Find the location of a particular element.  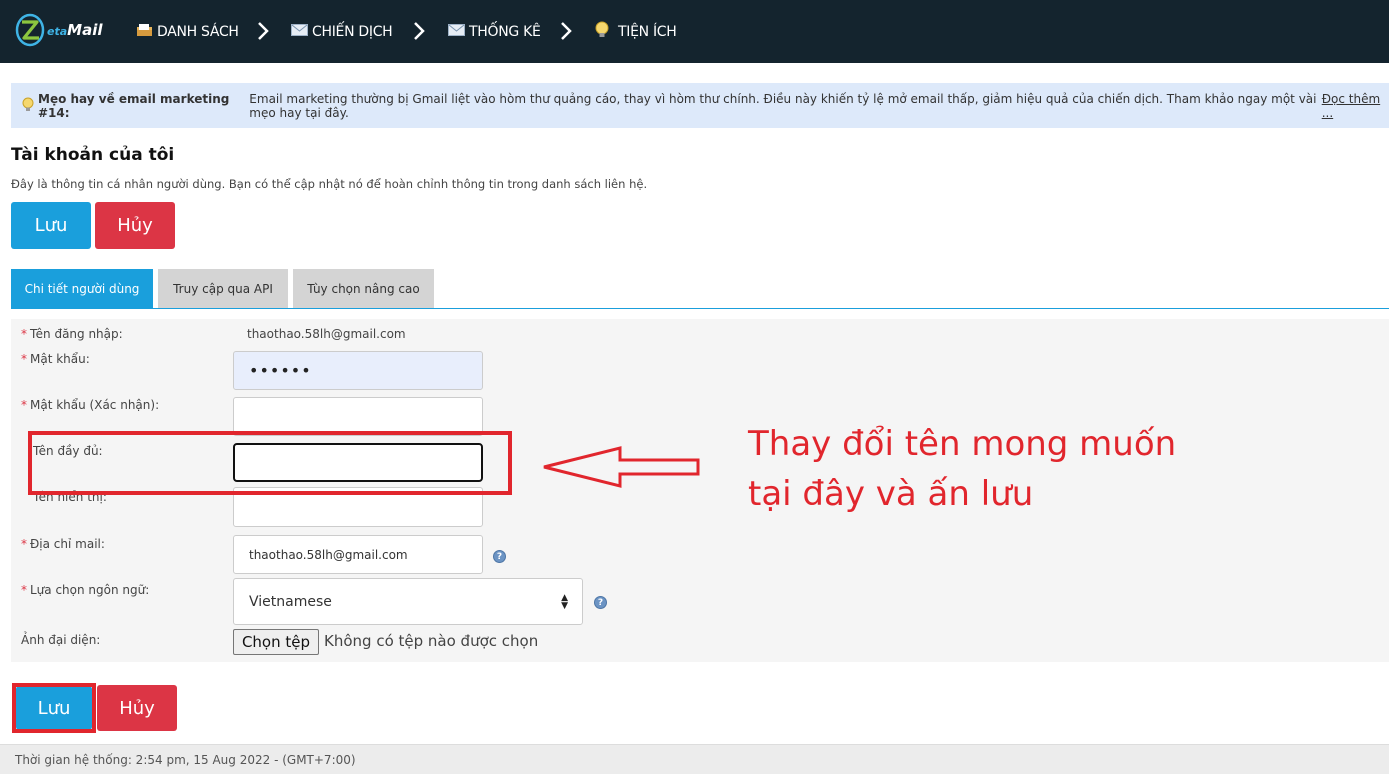

password-field: •••••• is located at coordinates (358, 370).